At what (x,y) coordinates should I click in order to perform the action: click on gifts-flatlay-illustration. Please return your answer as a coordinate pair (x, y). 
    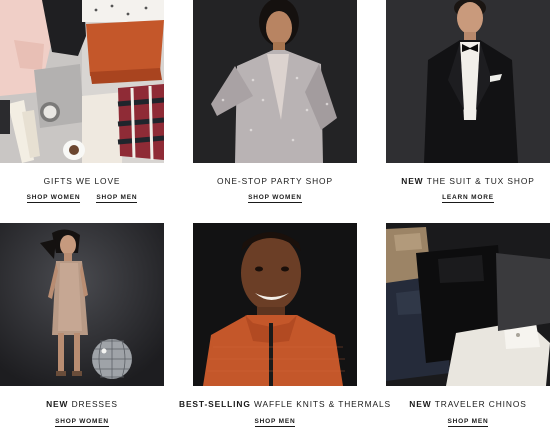
    Looking at the image, I should click on (82, 81).